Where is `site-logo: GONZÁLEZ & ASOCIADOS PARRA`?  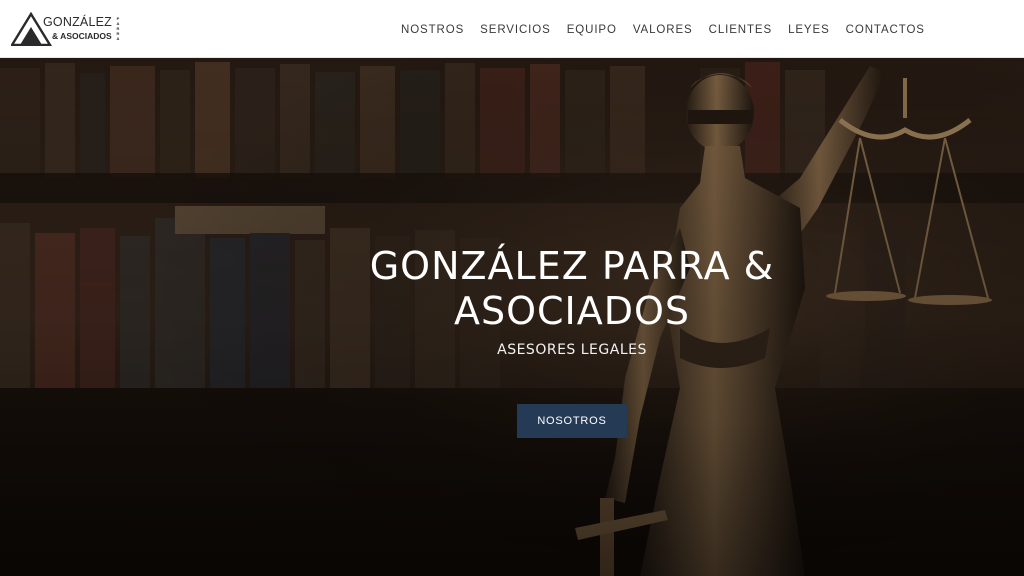
site-logo: GONZÁLEZ & ASOCIADOS PARRA is located at coordinates (65, 29).